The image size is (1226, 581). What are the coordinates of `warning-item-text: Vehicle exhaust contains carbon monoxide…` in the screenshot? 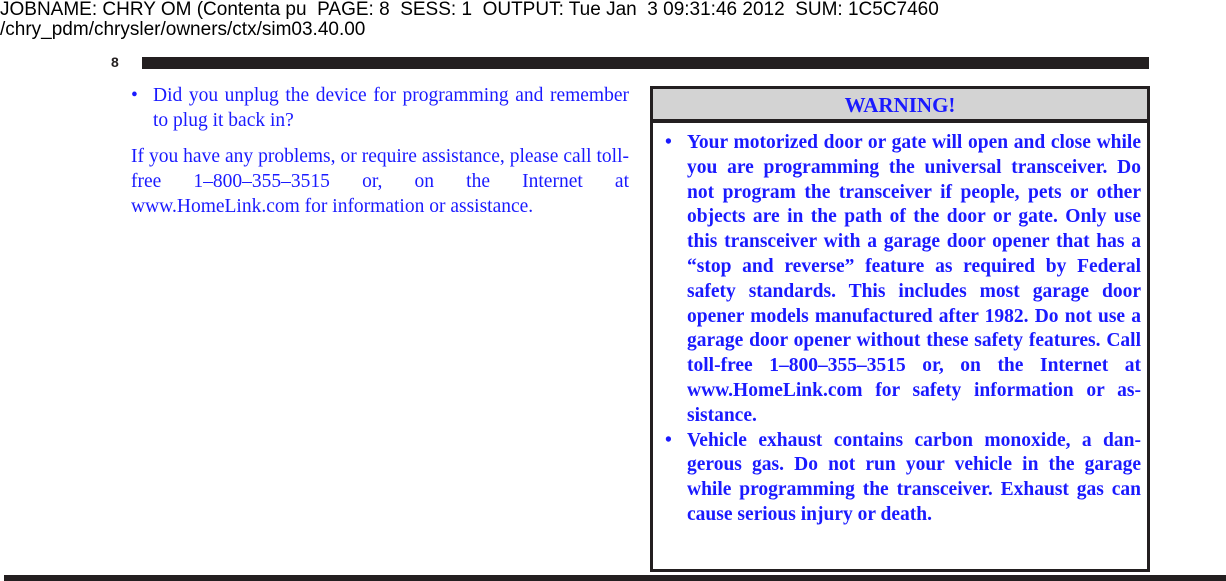 It's located at (914, 477).